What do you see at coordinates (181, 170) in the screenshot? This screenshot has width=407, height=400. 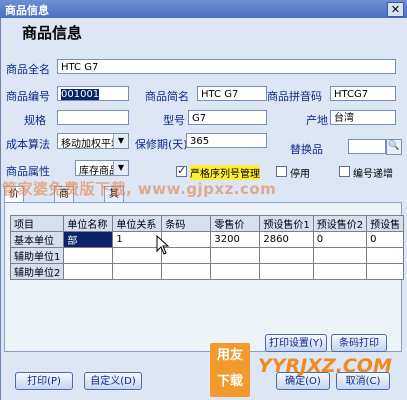 I see `serial-mgmt-checkbox` at bounding box center [181, 170].